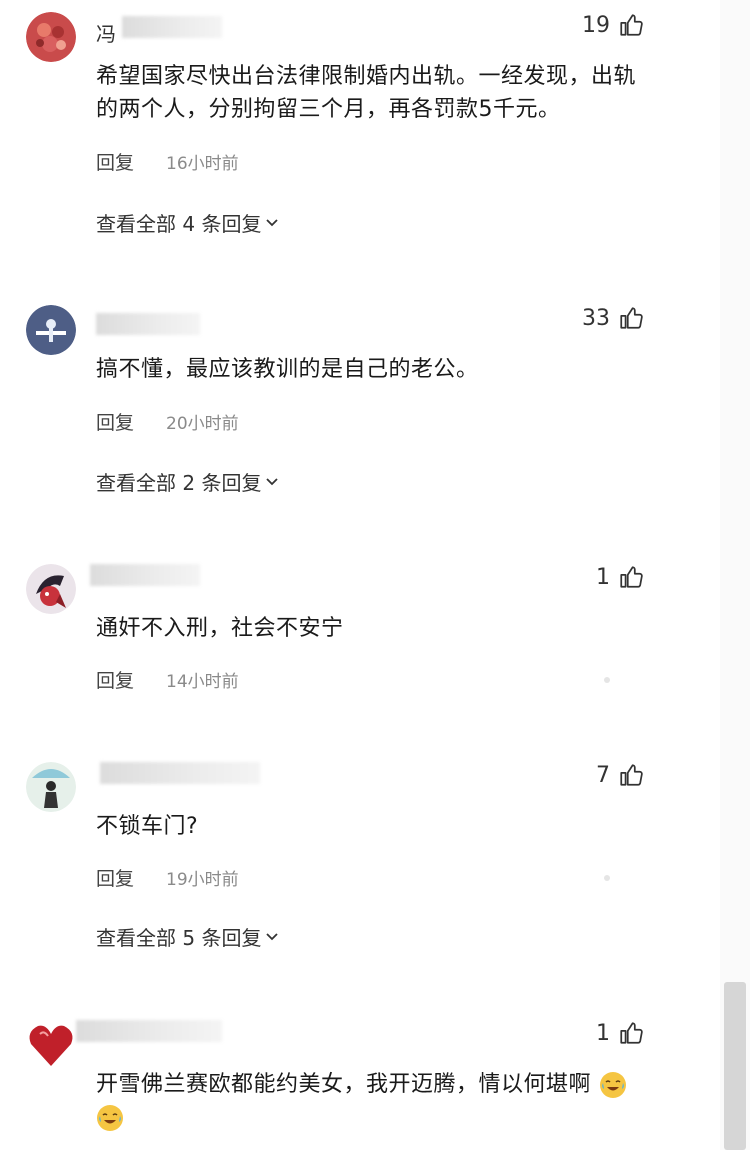  I want to click on comment-meta: 回复 20小时前, so click(167, 421).